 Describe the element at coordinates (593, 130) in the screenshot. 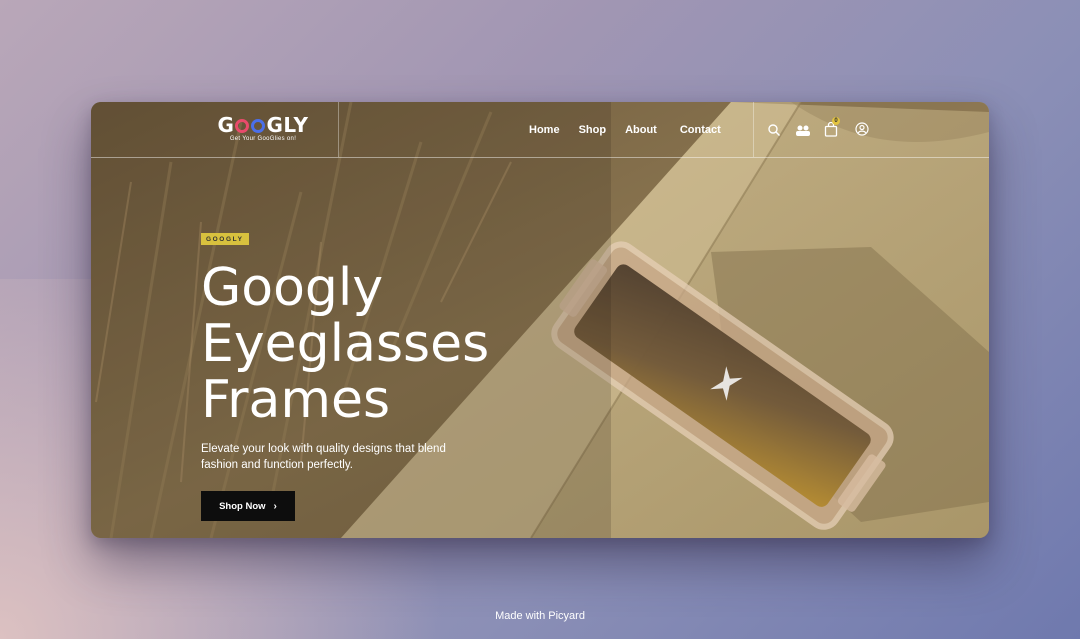

I see `nav-shop-link: Shop` at that location.